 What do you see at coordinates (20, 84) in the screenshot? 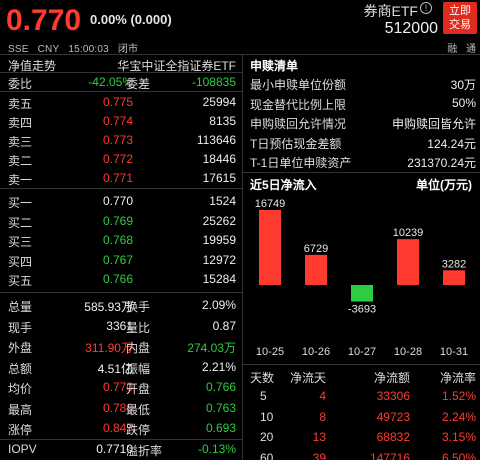
I see `order-ratio-label: 委比` at bounding box center [20, 84].